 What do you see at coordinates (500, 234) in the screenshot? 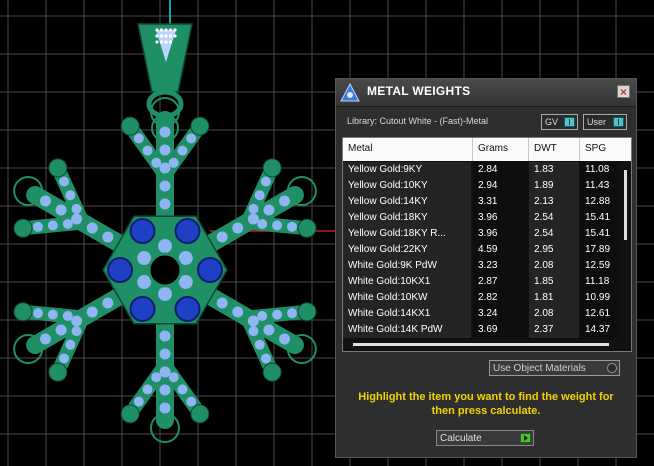
I see `cell-grams: 3.96` at bounding box center [500, 234].